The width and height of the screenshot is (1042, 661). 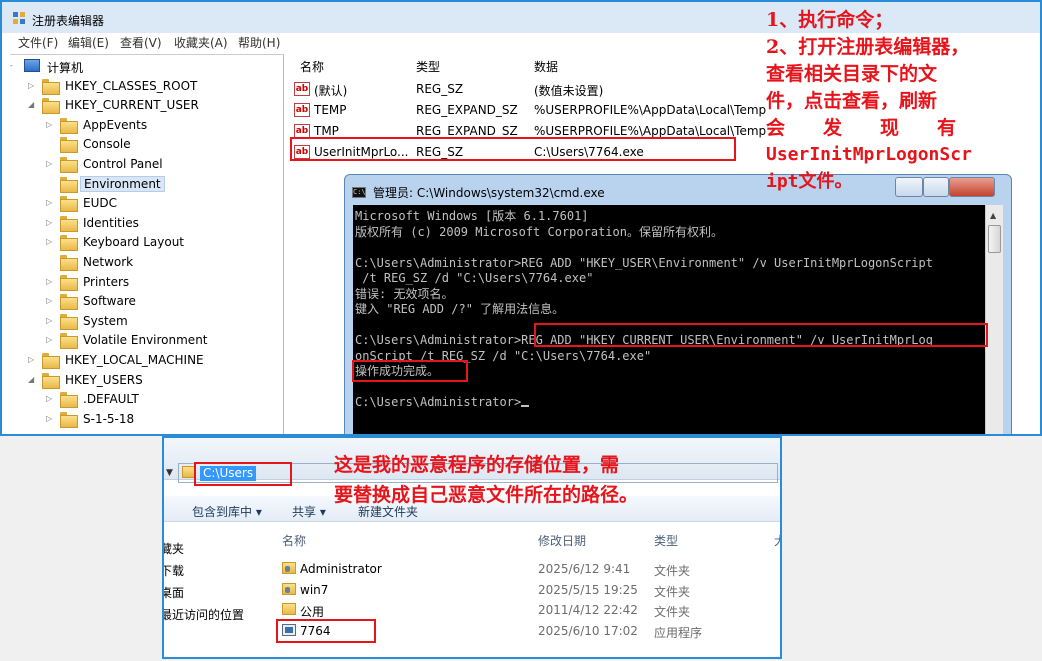 I want to click on tree-item-label: Identities, so click(x=111, y=222).